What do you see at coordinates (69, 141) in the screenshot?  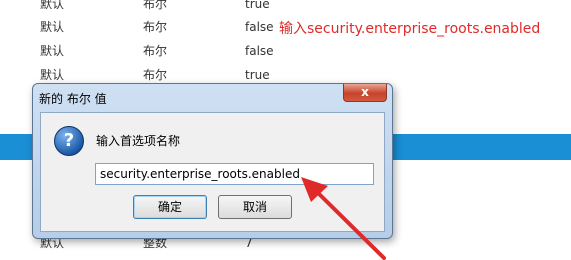 I see `question-icon: ?` at bounding box center [69, 141].